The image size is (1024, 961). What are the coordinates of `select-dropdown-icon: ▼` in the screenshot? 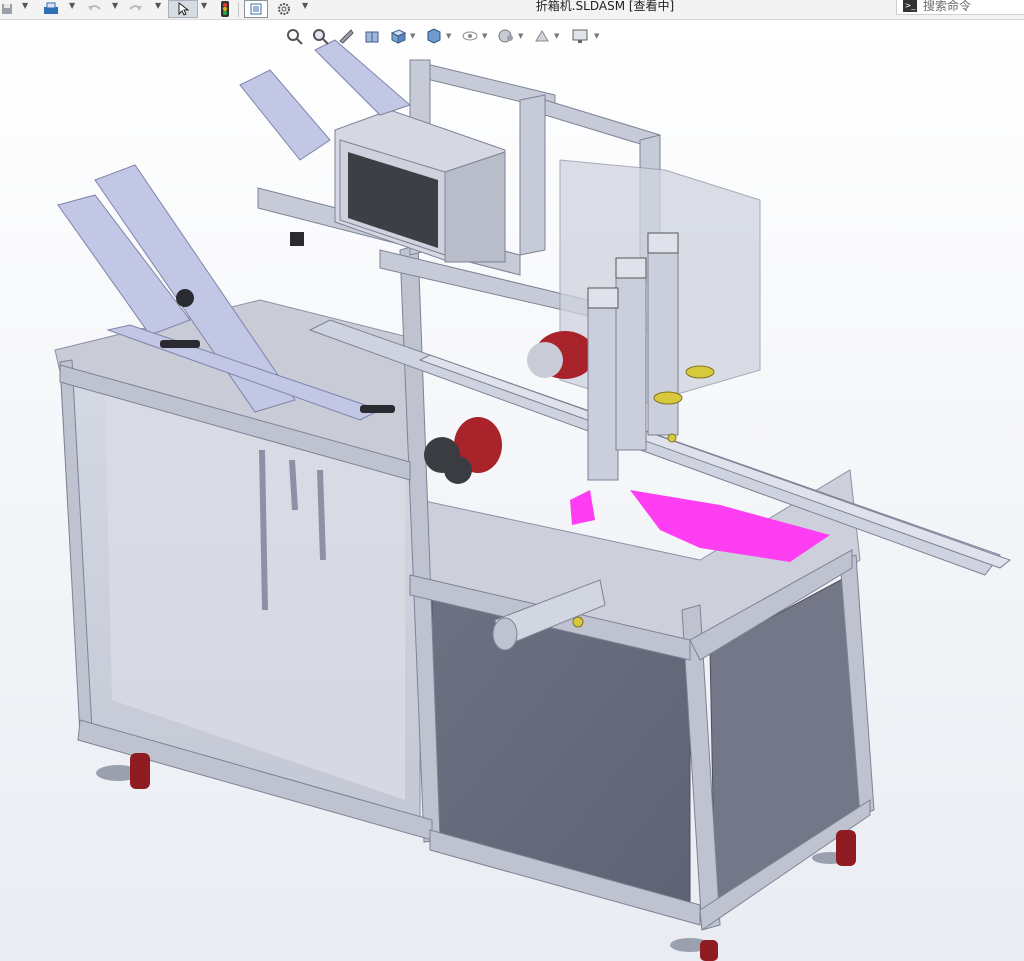 It's located at (204, 5).